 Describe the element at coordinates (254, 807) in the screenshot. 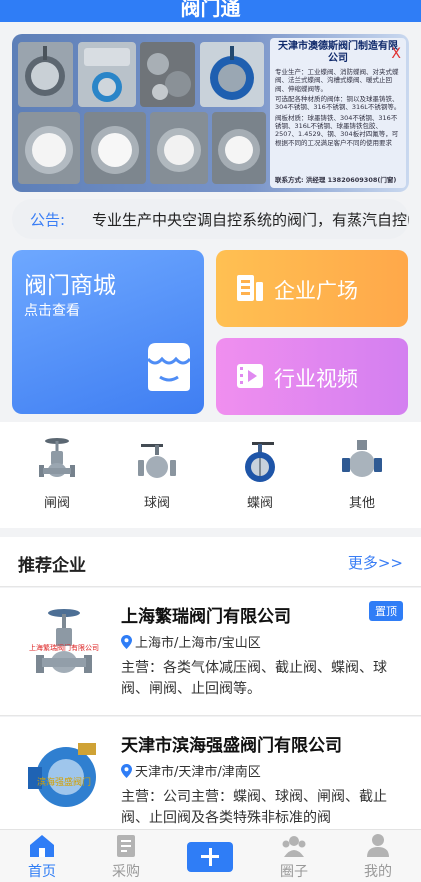

I see `company-description: 主营：公司主营：蝶阀、球阀、闸阀、截止阀、止回阀及各类特殊非标准的阀` at that location.